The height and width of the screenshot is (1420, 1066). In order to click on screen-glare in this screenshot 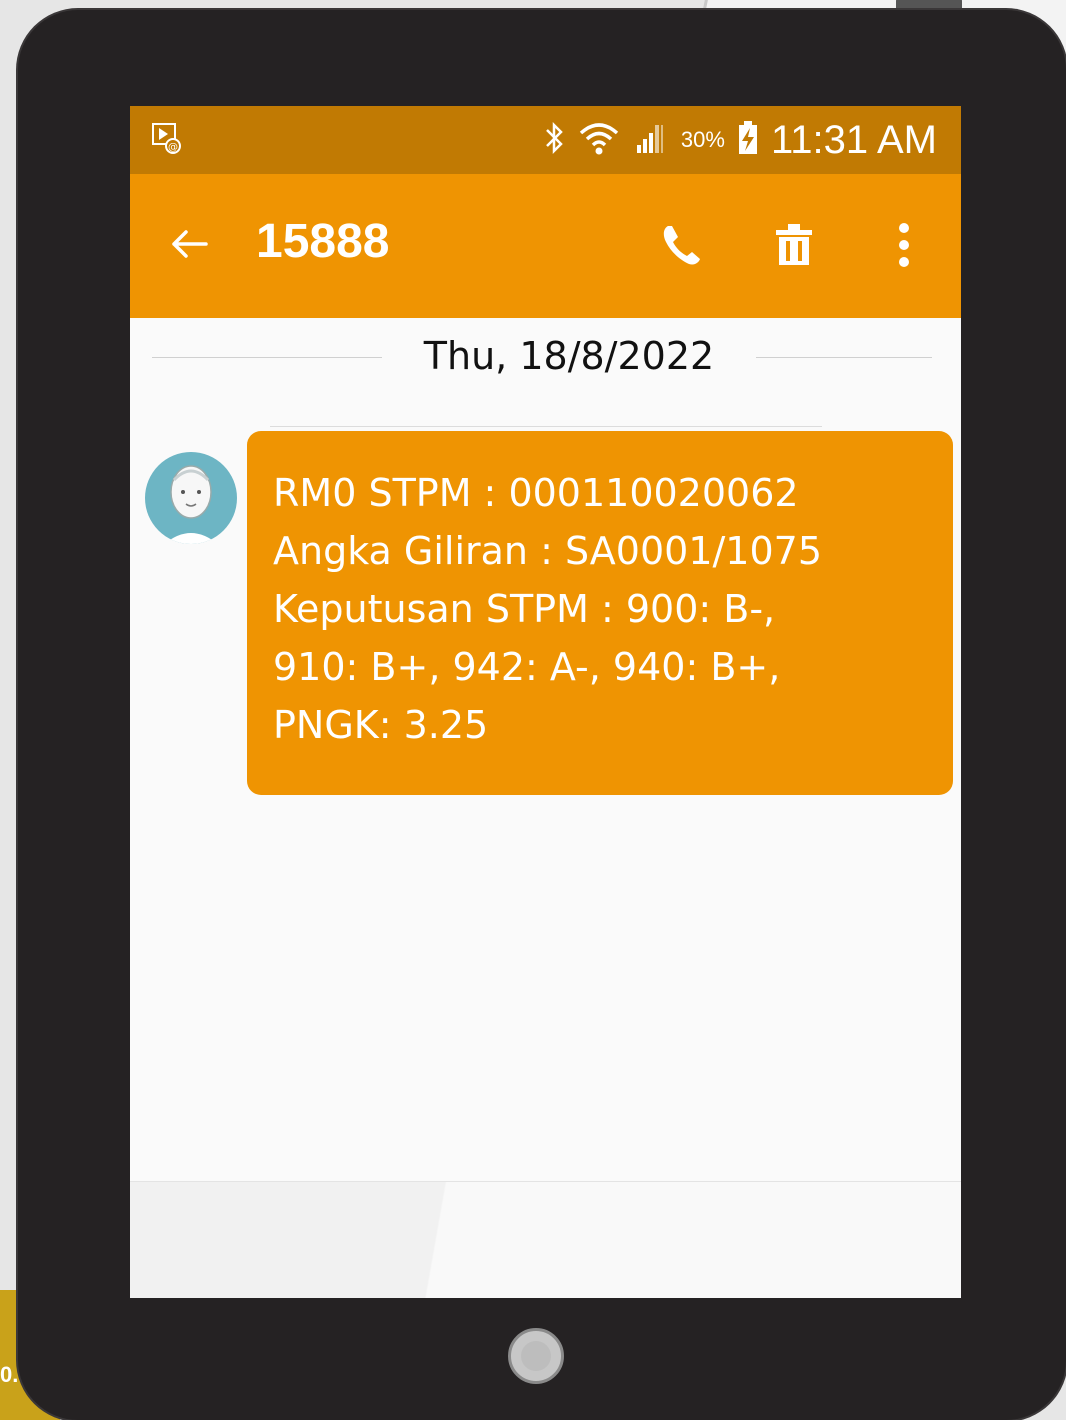, I will do `click(545, 1240)`.